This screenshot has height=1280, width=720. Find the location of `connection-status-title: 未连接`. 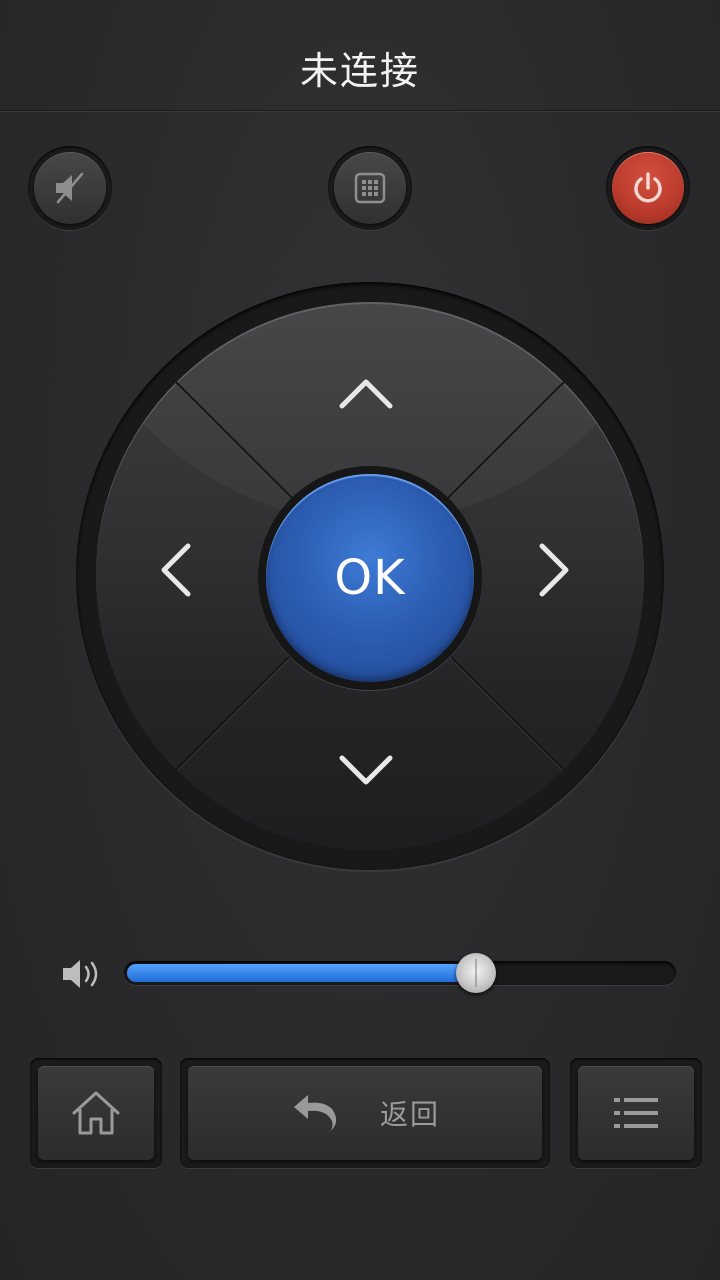

connection-status-title: 未连接 is located at coordinates (359, 71).